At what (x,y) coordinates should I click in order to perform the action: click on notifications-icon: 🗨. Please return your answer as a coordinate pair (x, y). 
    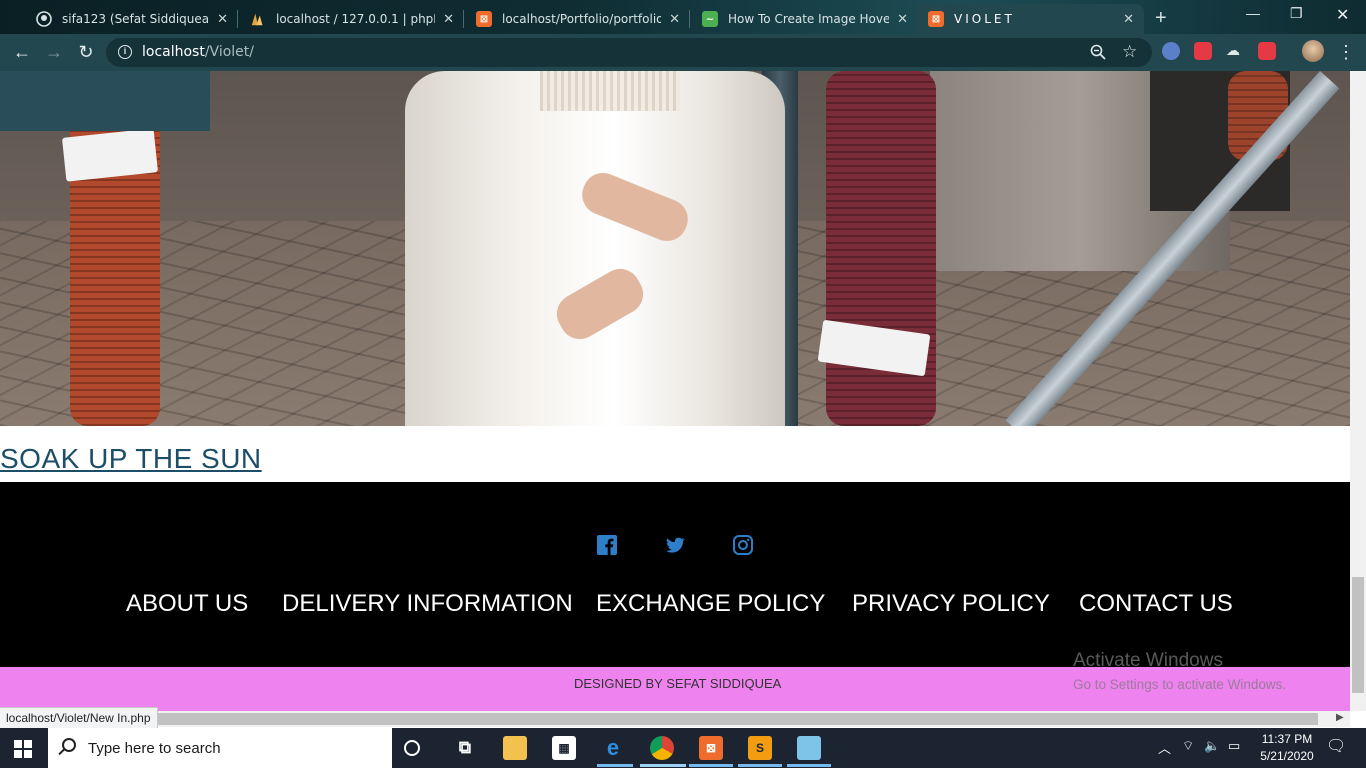
    Looking at the image, I should click on (1336, 746).